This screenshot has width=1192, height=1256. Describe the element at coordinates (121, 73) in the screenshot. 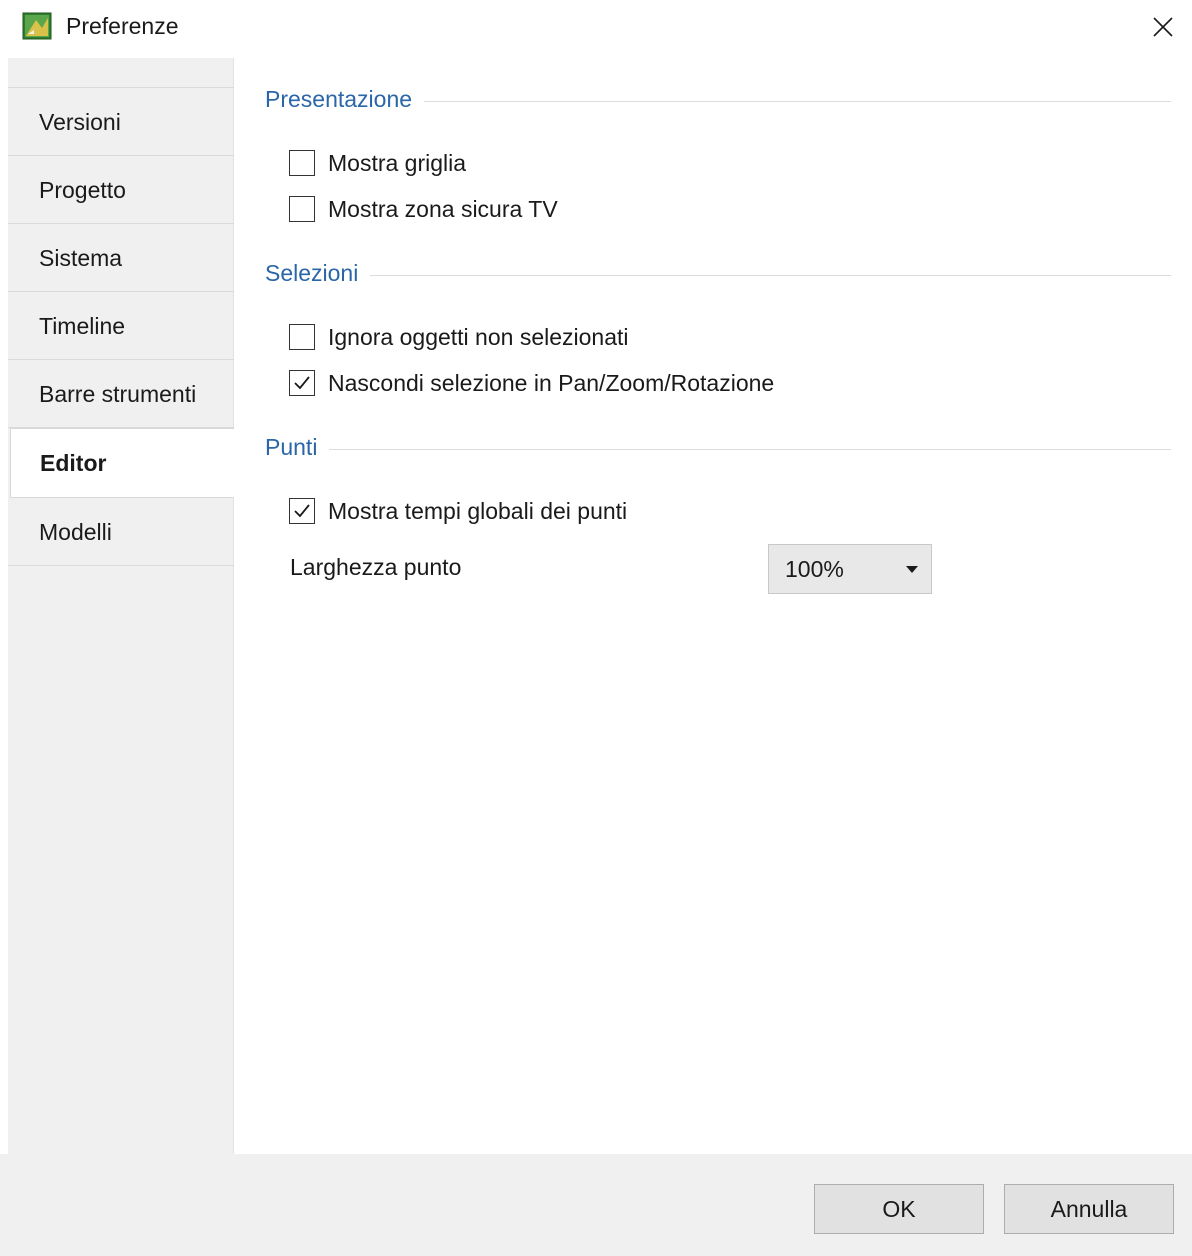

I see `sidebar-top-spacer` at that location.